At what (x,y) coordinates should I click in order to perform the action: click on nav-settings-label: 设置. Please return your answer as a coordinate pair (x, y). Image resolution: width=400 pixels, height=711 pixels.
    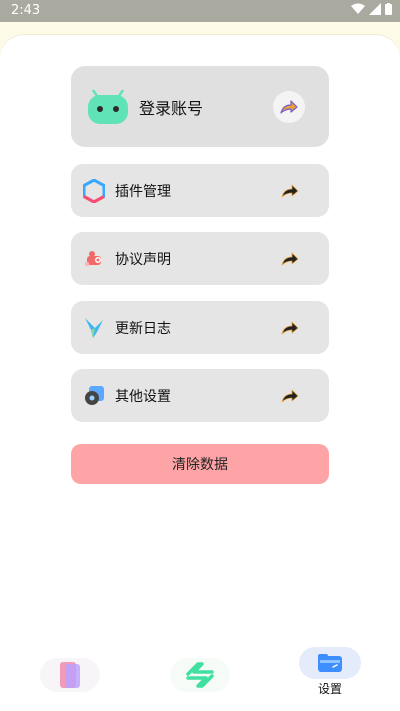
    Looking at the image, I should click on (330, 689).